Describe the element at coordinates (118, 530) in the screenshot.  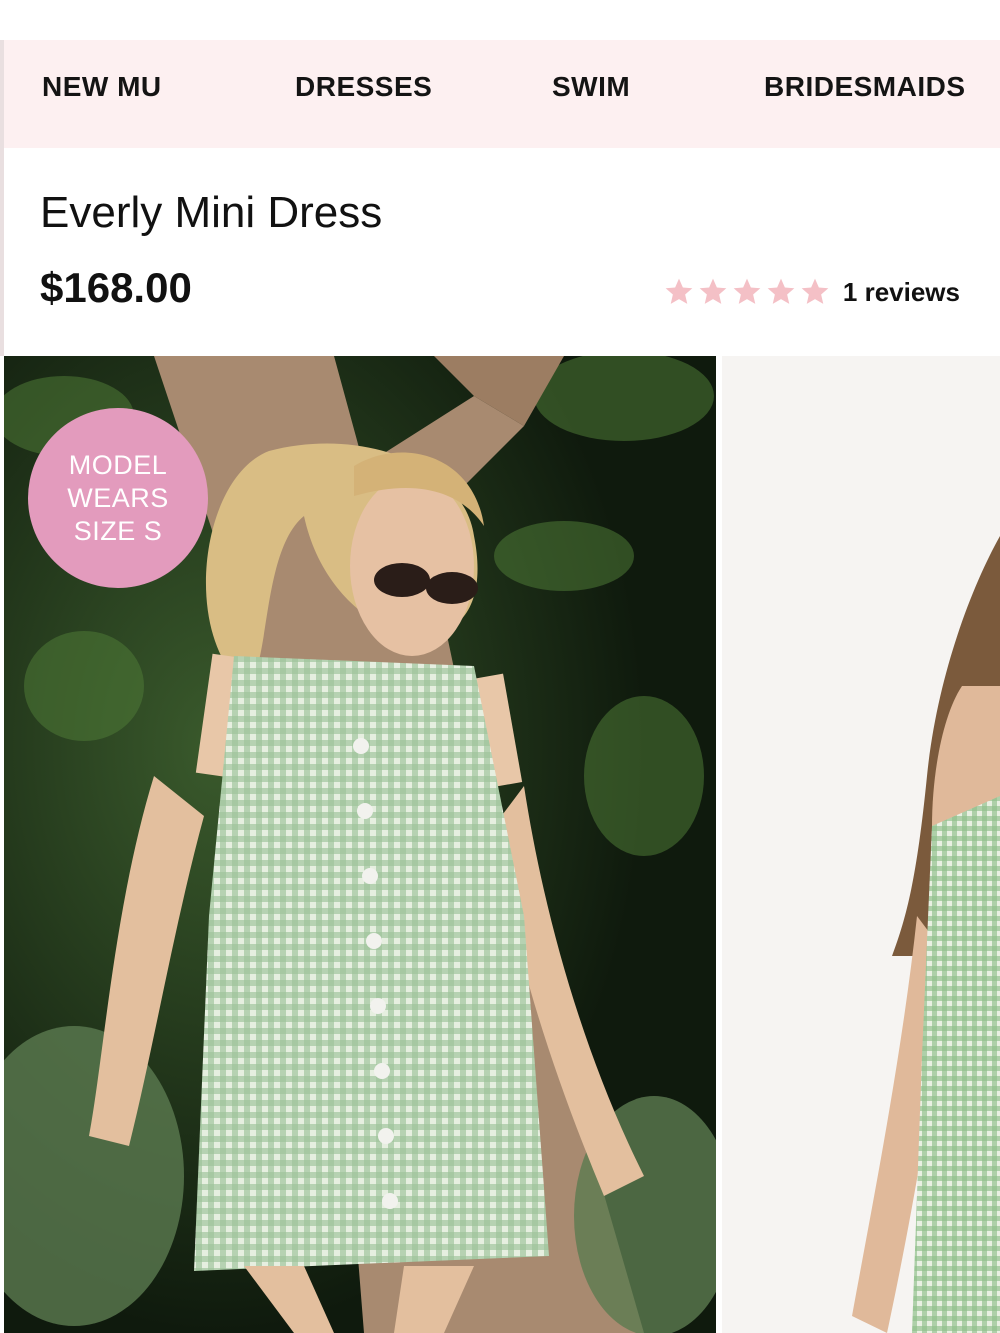
I see `badge-line-3: SIZE S` at that location.